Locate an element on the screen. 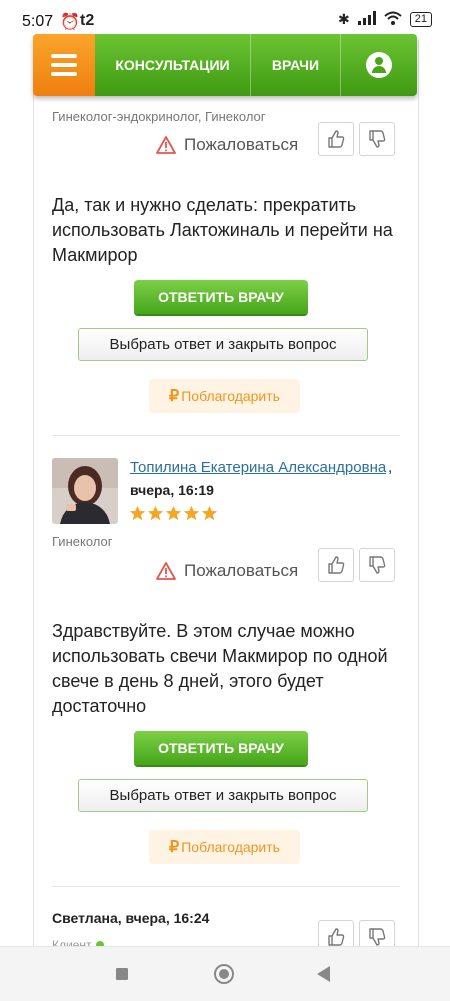 This screenshot has height=1001, width=450. rating-stars is located at coordinates (173, 513).